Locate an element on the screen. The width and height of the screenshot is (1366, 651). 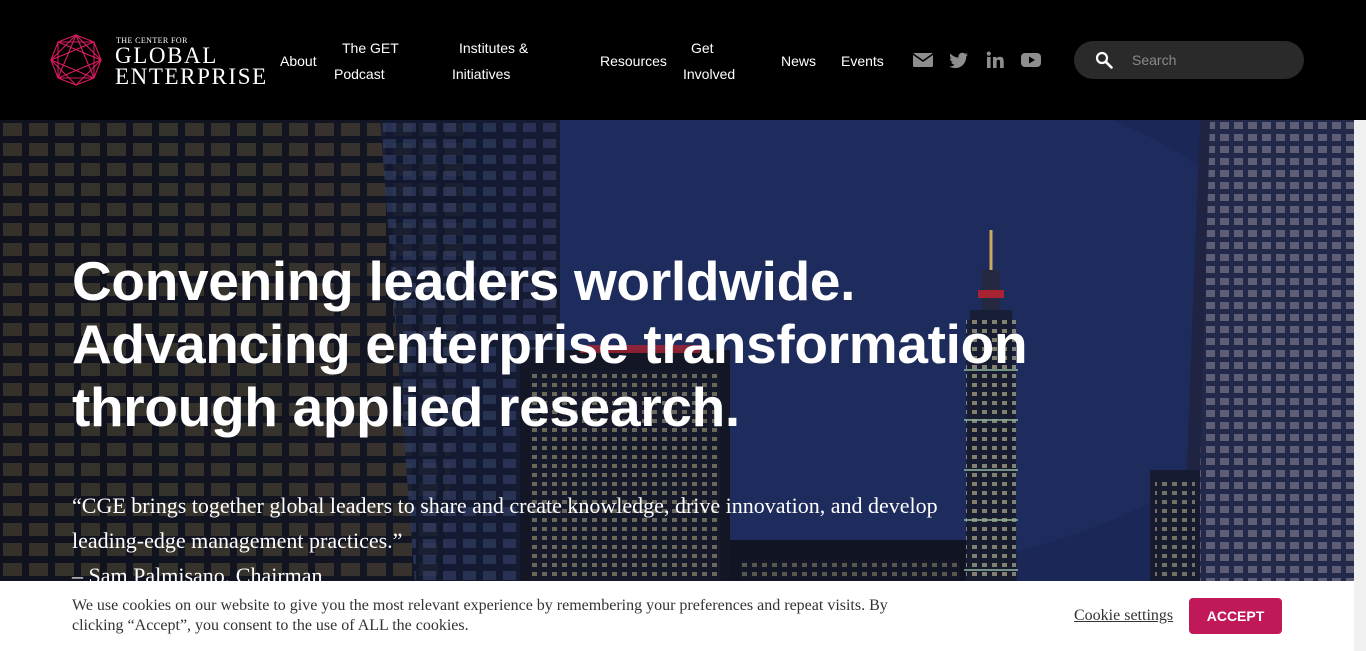
cookie-settings-link: Cookie settings is located at coordinates (1123, 616).